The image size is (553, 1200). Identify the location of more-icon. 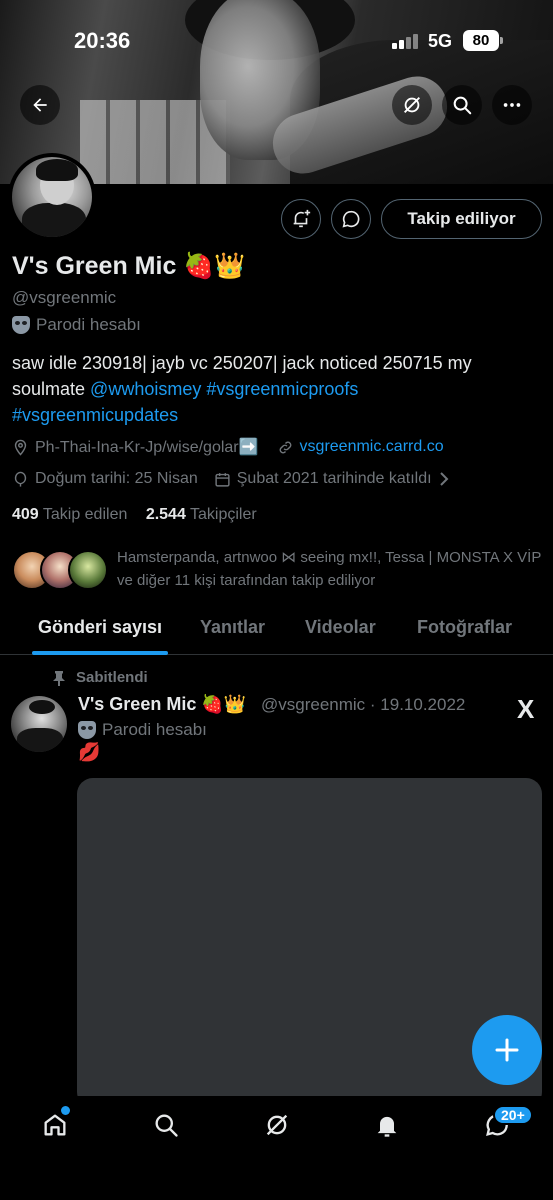
(512, 105).